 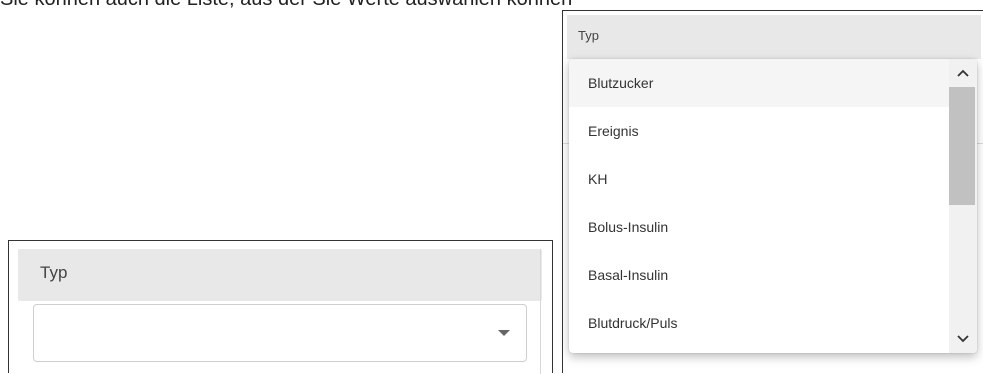 What do you see at coordinates (280, 275) in the screenshot?
I see `left-field-header: Typ` at bounding box center [280, 275].